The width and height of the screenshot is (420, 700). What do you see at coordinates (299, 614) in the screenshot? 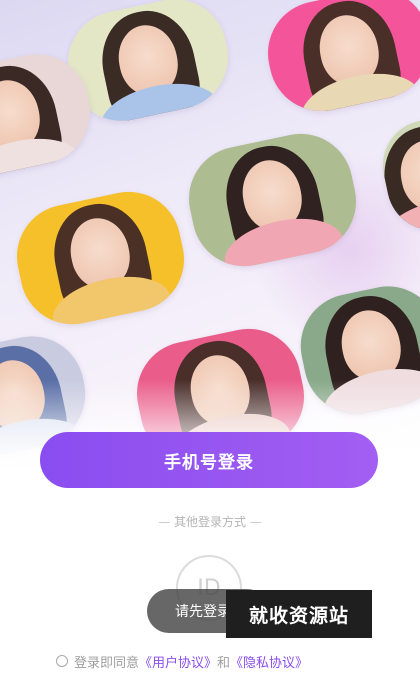
I see `watermark-logo: 就收资源站` at bounding box center [299, 614].